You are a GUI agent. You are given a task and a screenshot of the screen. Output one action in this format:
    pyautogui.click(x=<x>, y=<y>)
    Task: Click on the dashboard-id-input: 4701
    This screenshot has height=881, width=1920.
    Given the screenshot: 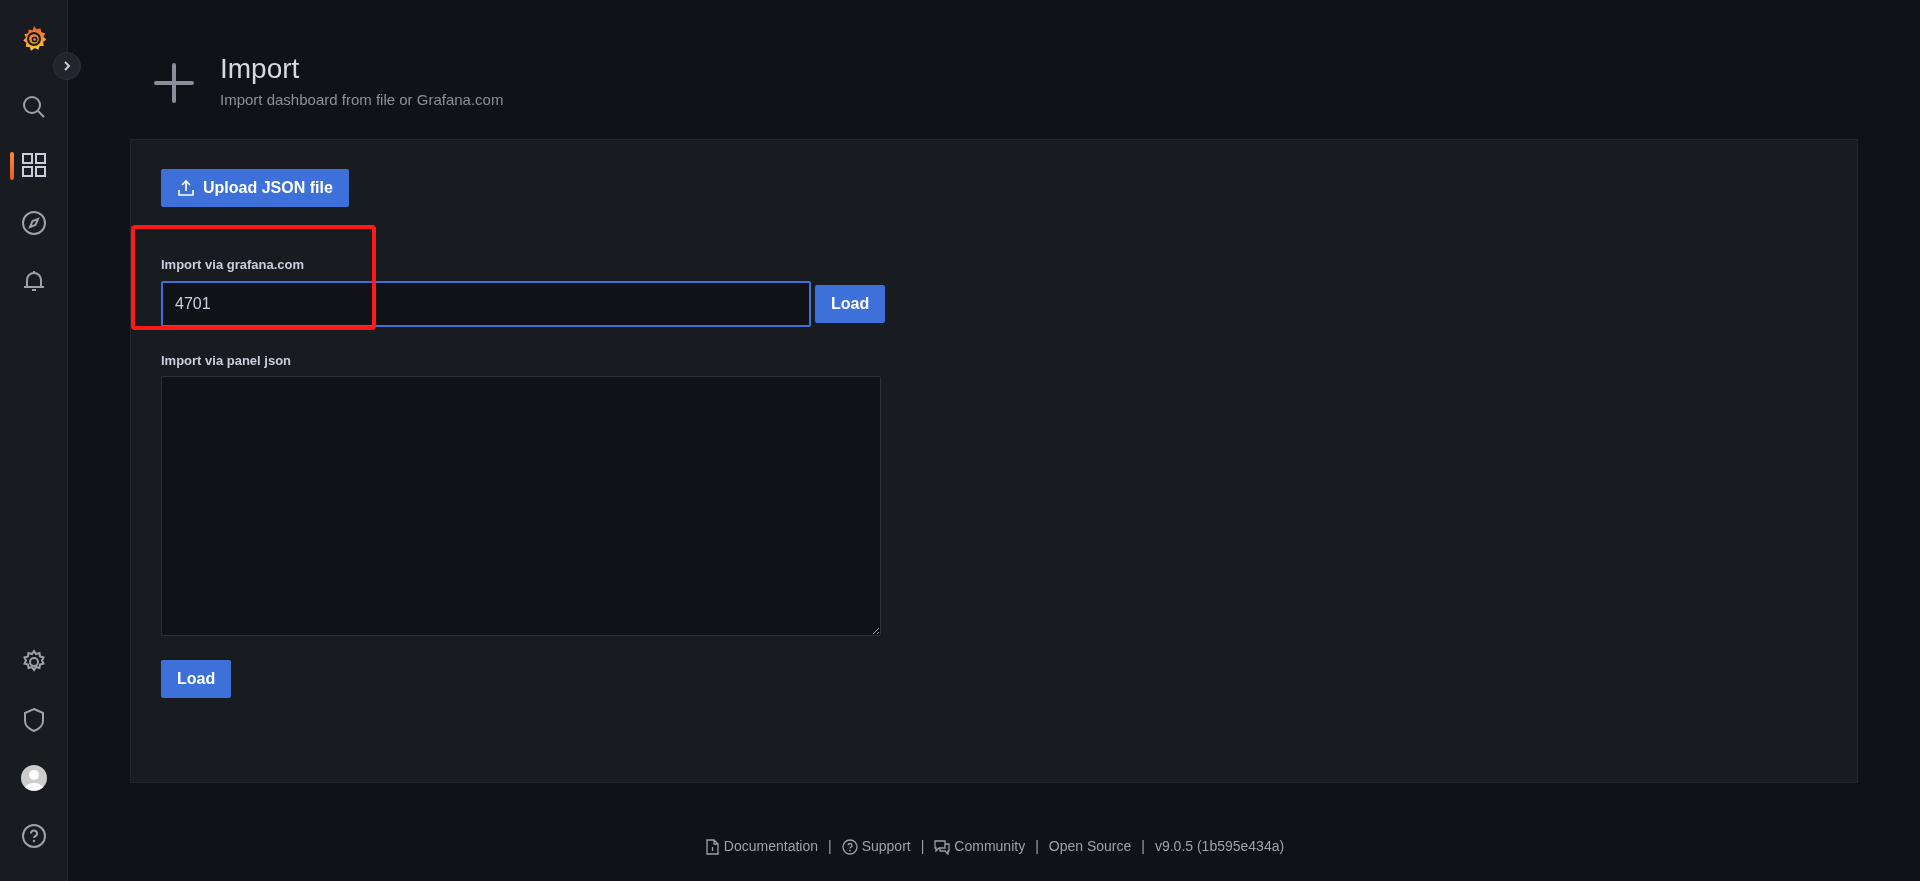 What is the action you would take?
    pyautogui.click(x=486, y=303)
    